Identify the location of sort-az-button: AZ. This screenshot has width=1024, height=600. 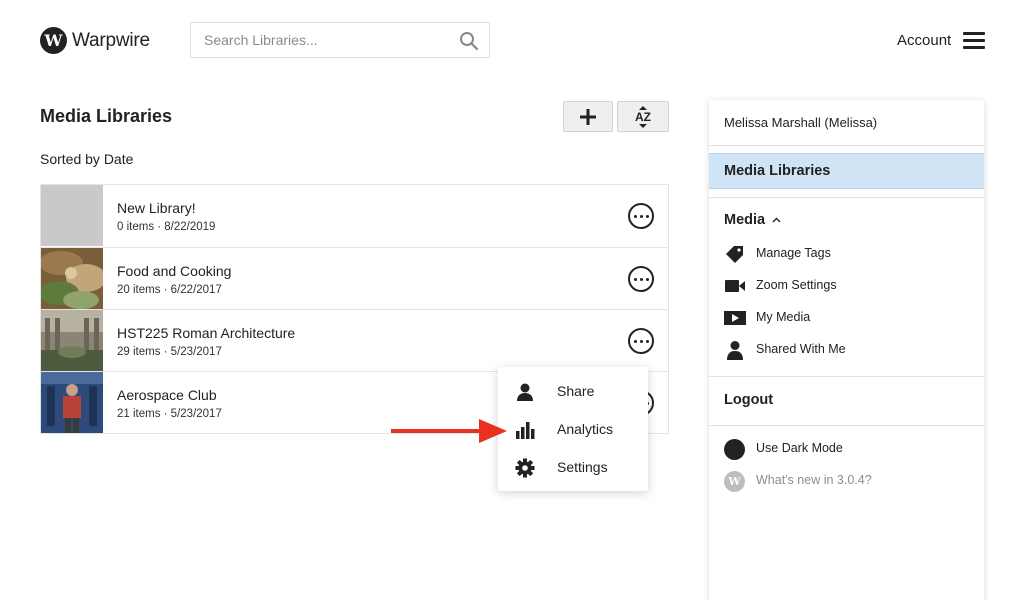
(643, 116).